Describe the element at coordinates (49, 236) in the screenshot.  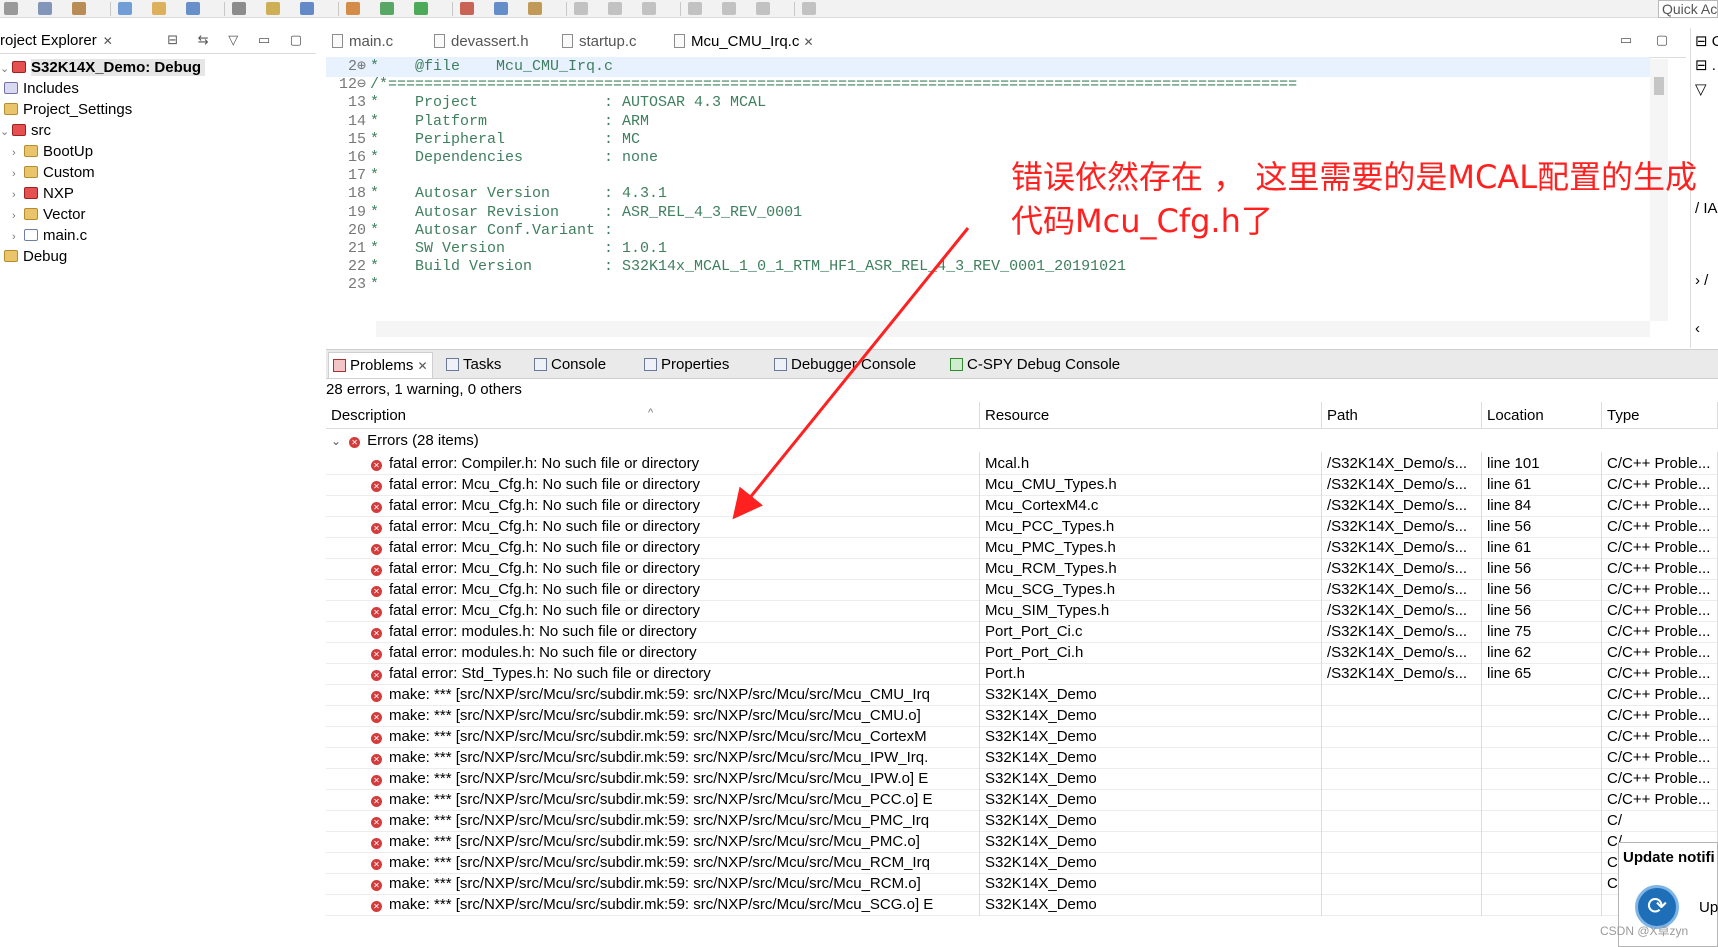
I see `tree-item-main-c: › main.c` at that location.